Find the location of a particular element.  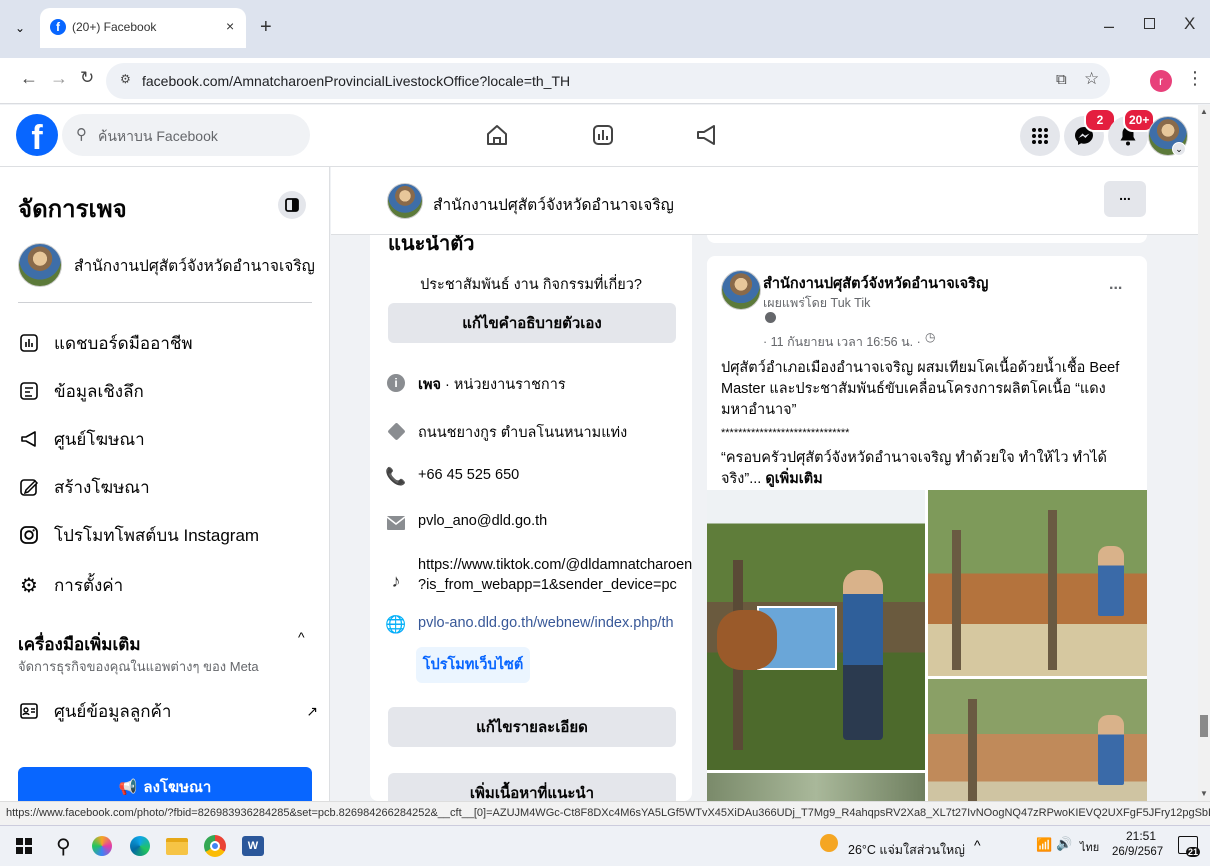

post-author-name: สำนักงานปศุสัตว์จังหวัดอำนาจเจริญ is located at coordinates (875, 283).